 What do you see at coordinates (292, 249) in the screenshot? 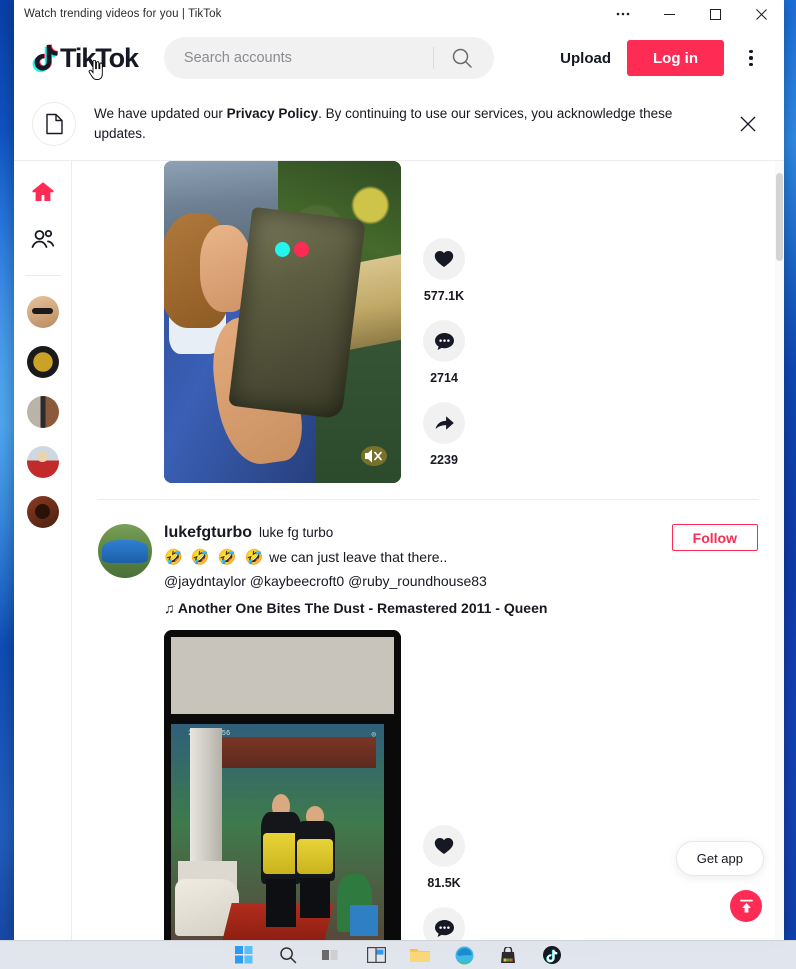
I see `video-1-sticker-dots` at bounding box center [292, 249].